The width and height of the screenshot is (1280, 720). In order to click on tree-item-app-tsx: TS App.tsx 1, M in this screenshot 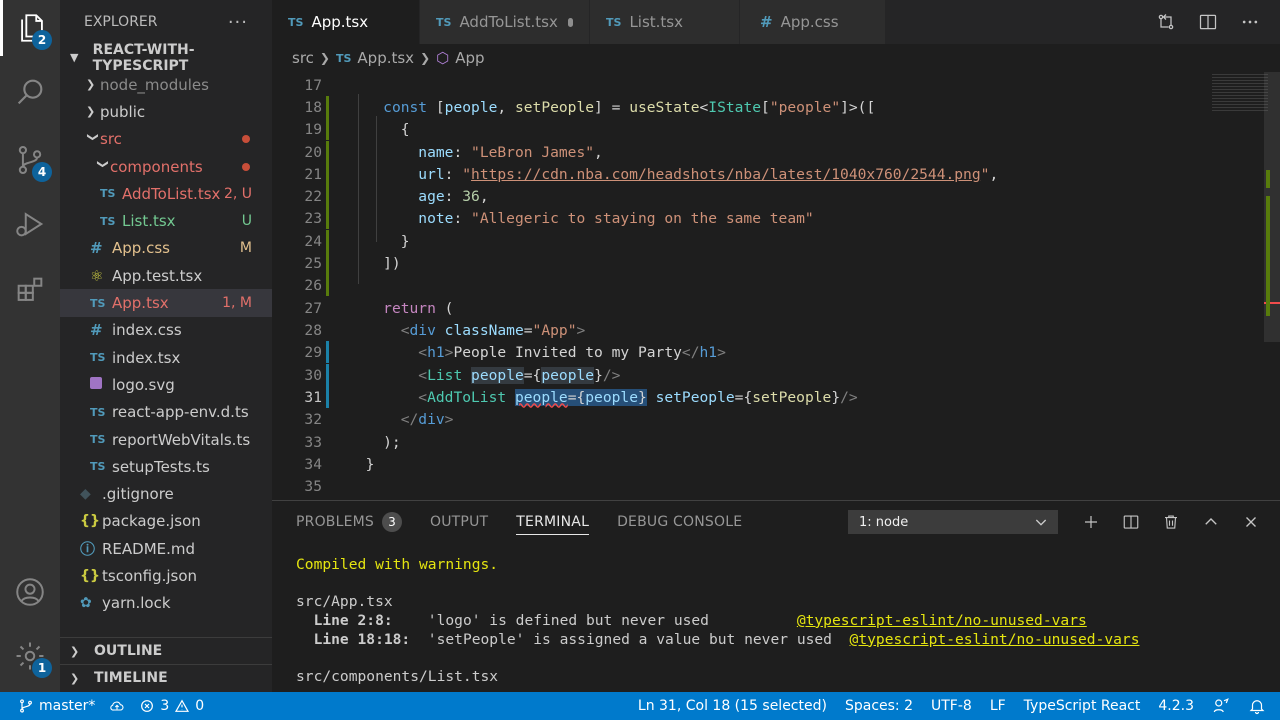, I will do `click(166, 303)`.